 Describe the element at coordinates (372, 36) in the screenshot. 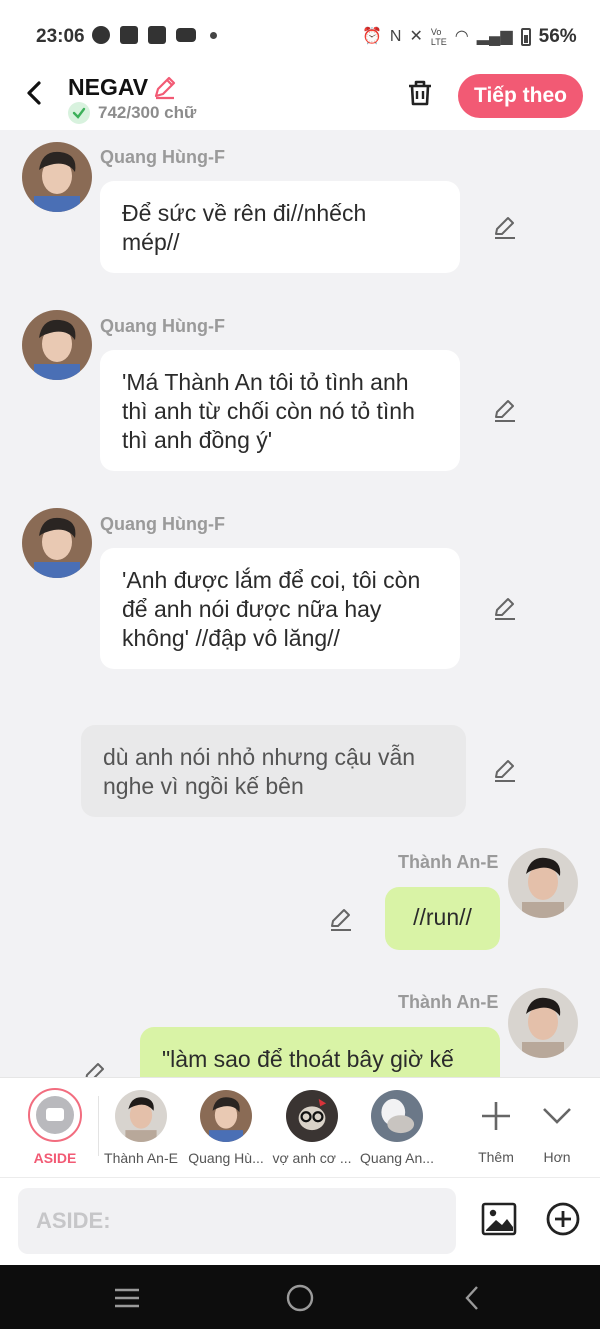

I see `alarm-icon: ⏰` at that location.